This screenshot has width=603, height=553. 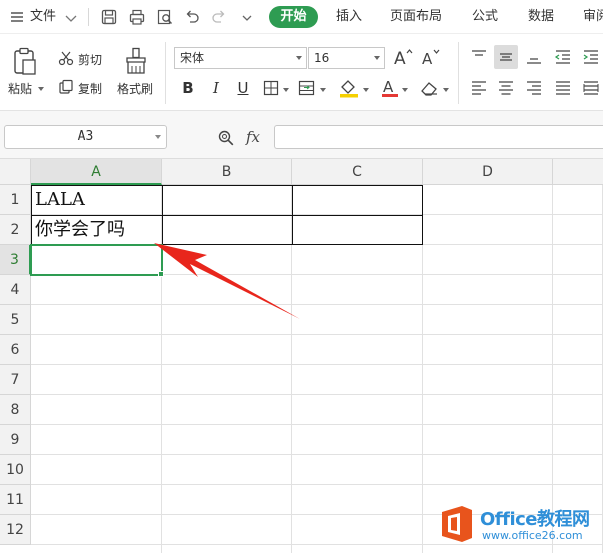 I want to click on cell-c1, so click(x=357, y=200).